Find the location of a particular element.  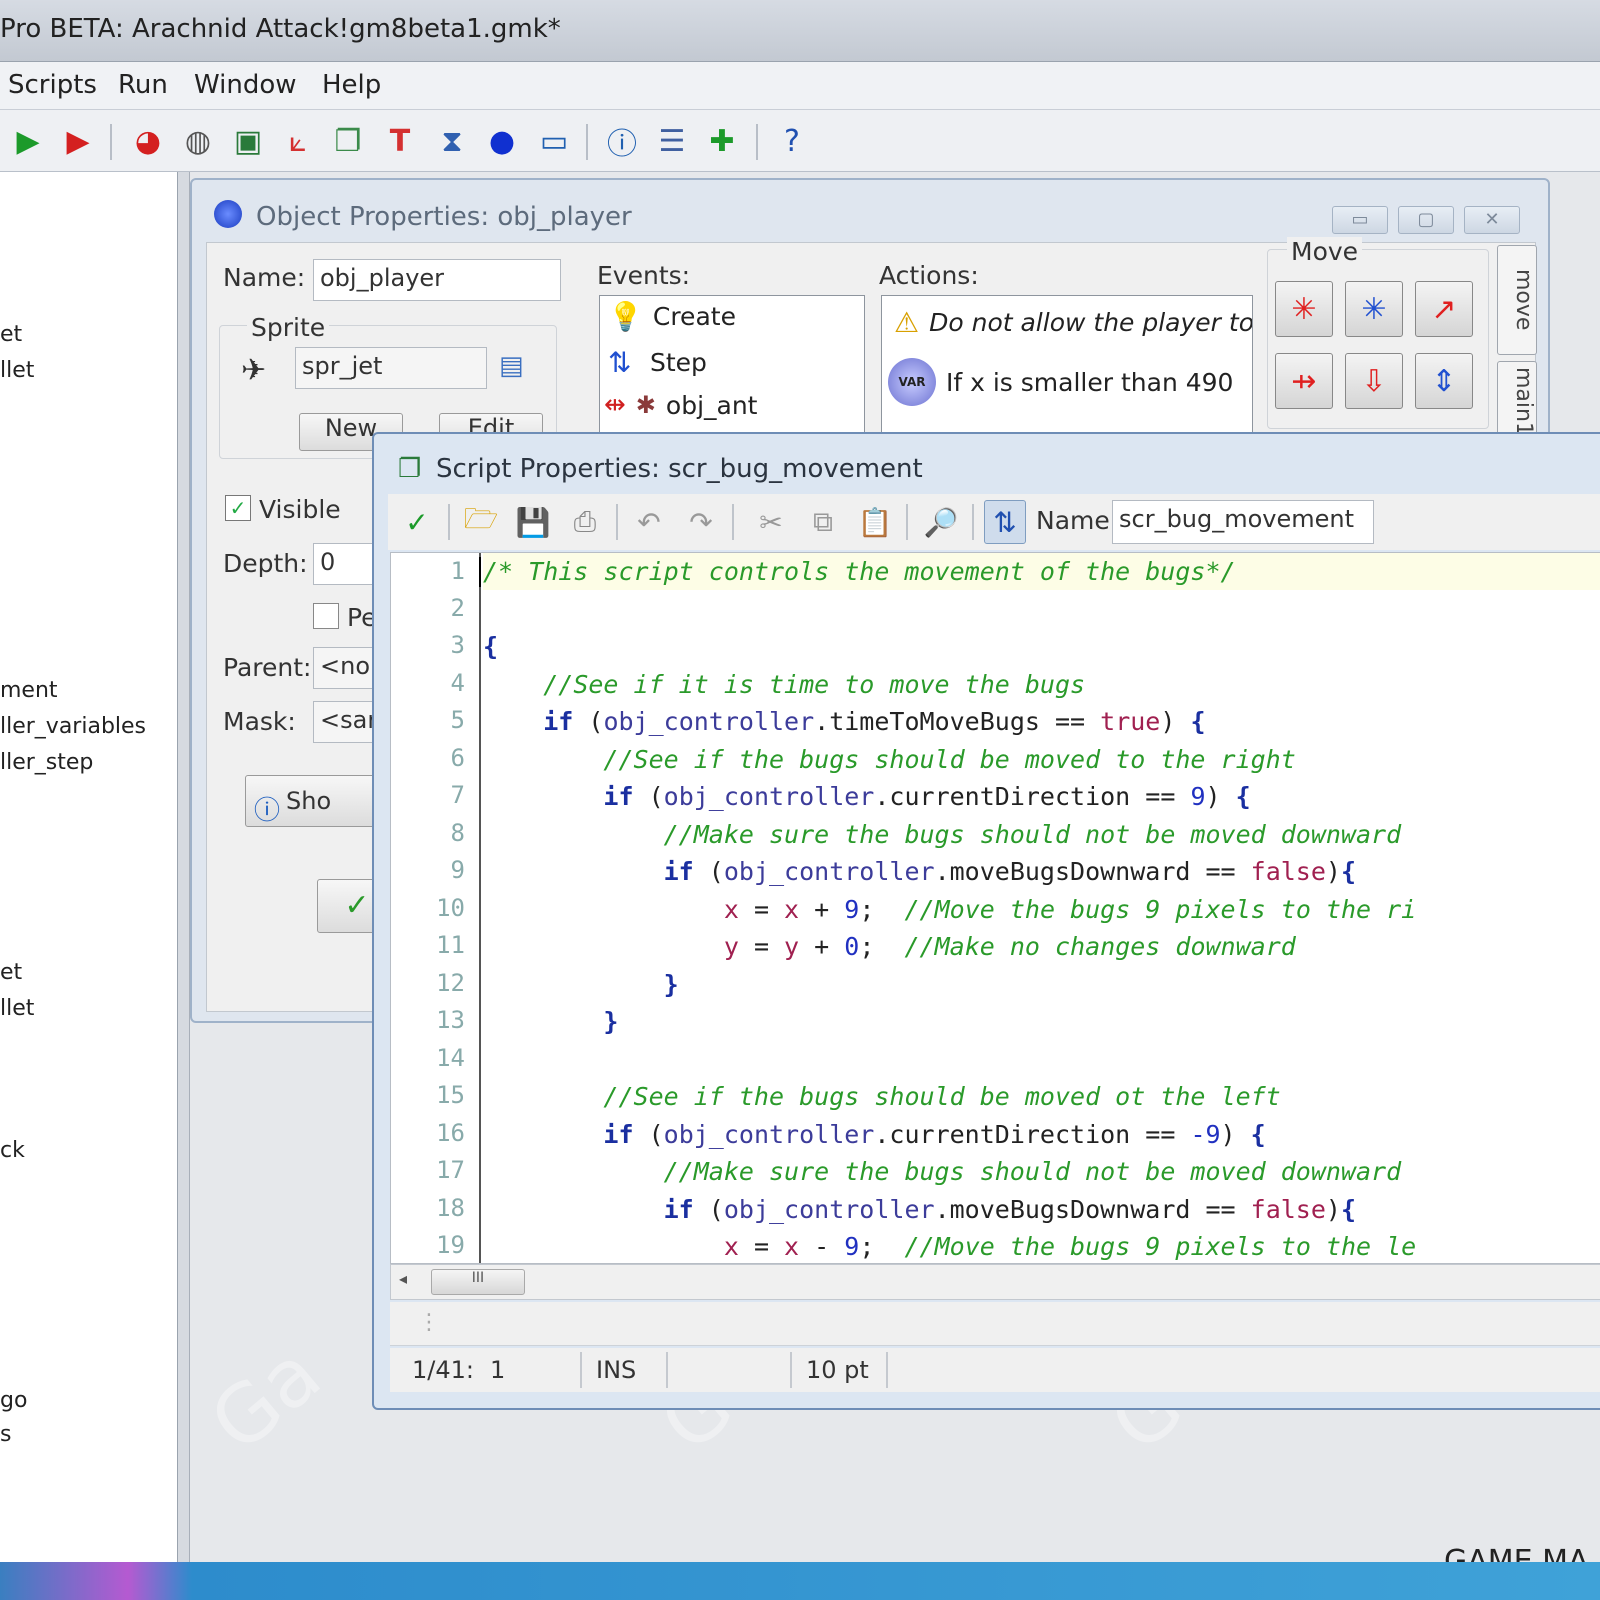

sprite-menu-icon: ▤ is located at coordinates (511, 366).